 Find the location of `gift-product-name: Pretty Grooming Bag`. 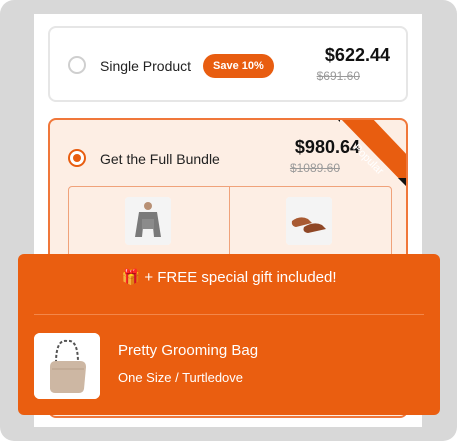

gift-product-name: Pretty Grooming Bag is located at coordinates (188, 350).